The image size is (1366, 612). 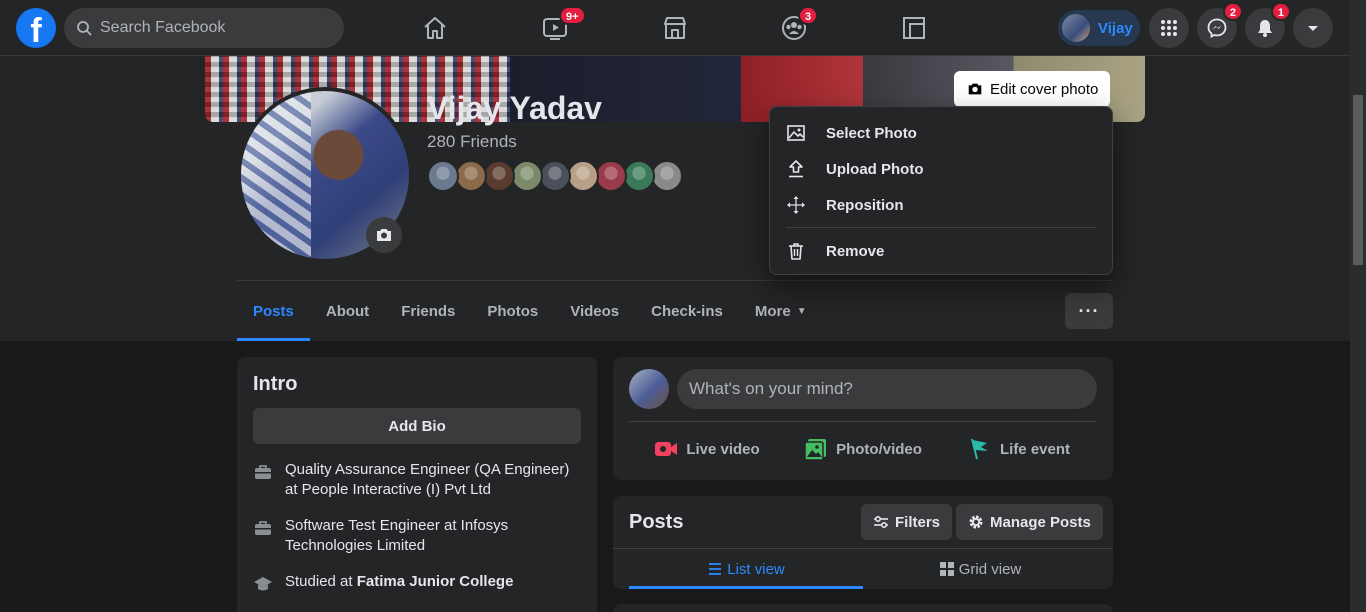 I want to click on life-event-button: Life event, so click(x=1019, y=449).